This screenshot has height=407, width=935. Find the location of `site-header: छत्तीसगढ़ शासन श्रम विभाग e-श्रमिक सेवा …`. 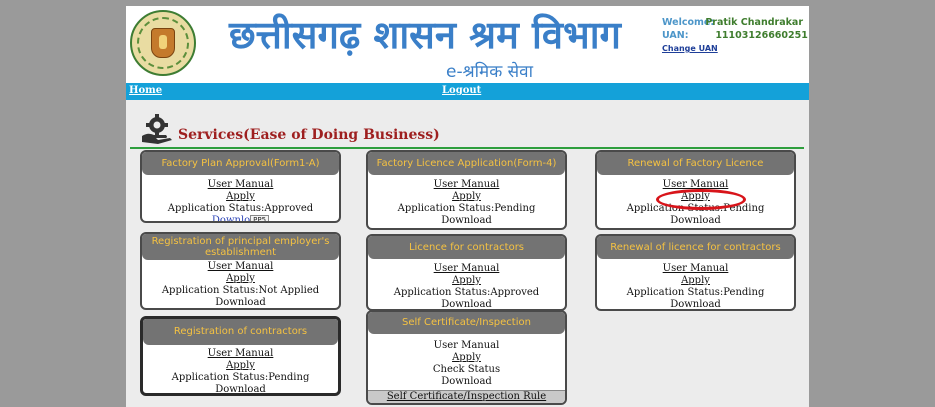

site-header: छत्तीसगढ़ शासन श्रम विभाग e-श्रमिक सेवा … is located at coordinates (467, 44).